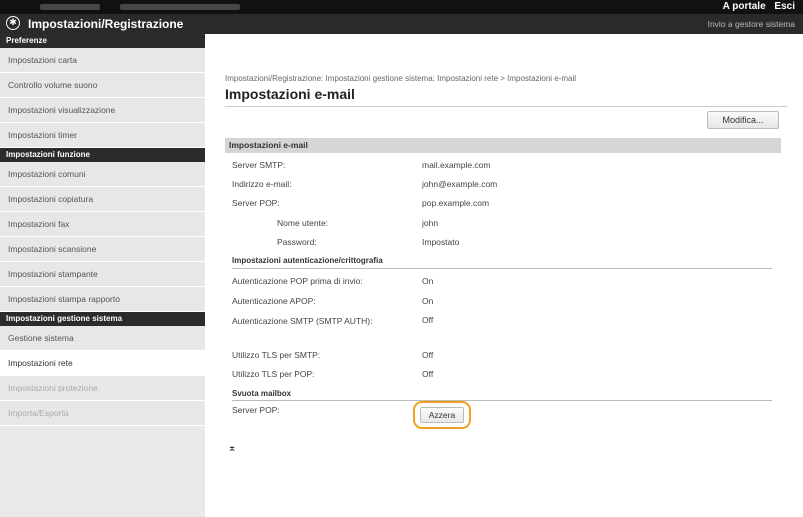  What do you see at coordinates (502, 268) in the screenshot?
I see `auth-divider` at bounding box center [502, 268].